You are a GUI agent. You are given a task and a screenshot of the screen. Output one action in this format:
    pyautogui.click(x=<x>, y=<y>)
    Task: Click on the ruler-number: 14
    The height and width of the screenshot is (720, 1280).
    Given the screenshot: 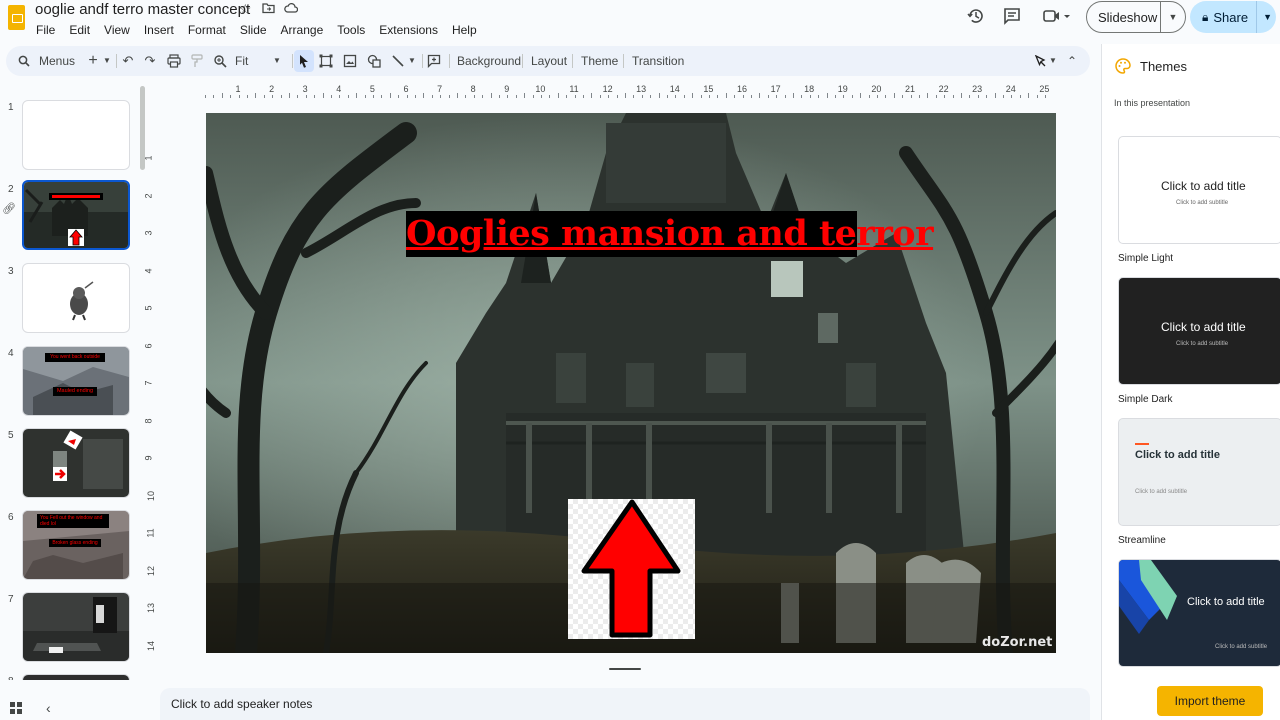 What is the action you would take?
    pyautogui.click(x=674, y=89)
    